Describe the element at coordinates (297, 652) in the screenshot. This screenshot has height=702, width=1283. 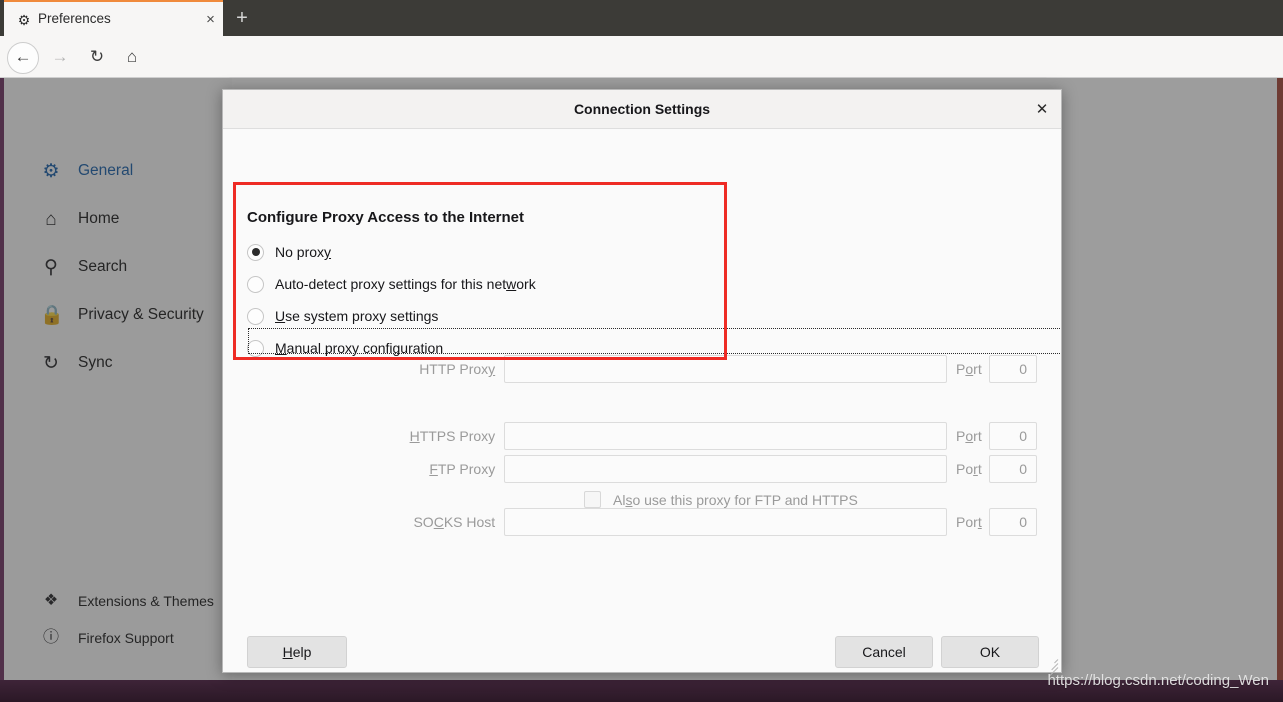
I see `help-button: Help` at that location.